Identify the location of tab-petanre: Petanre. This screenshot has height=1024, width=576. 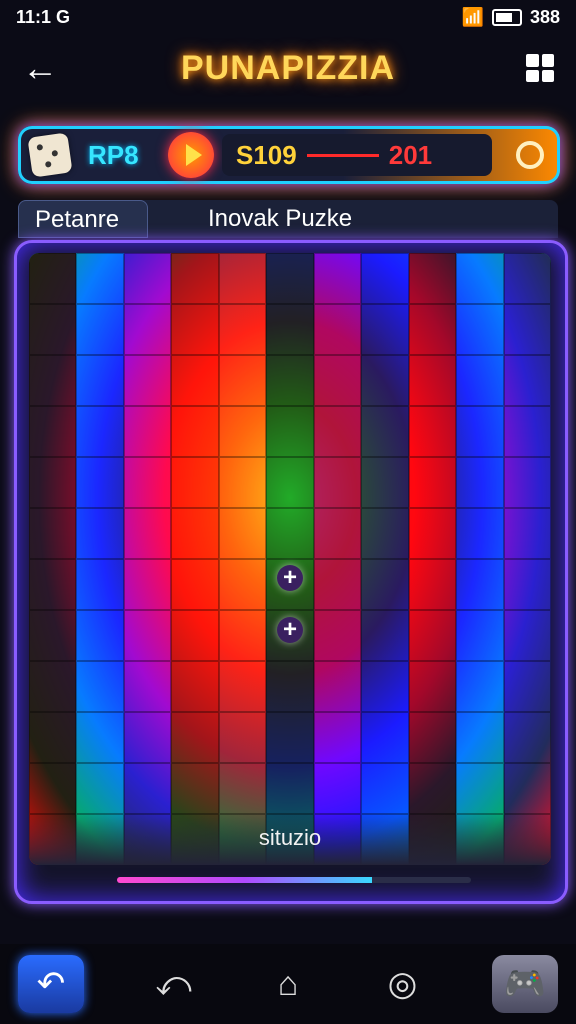
(83, 219).